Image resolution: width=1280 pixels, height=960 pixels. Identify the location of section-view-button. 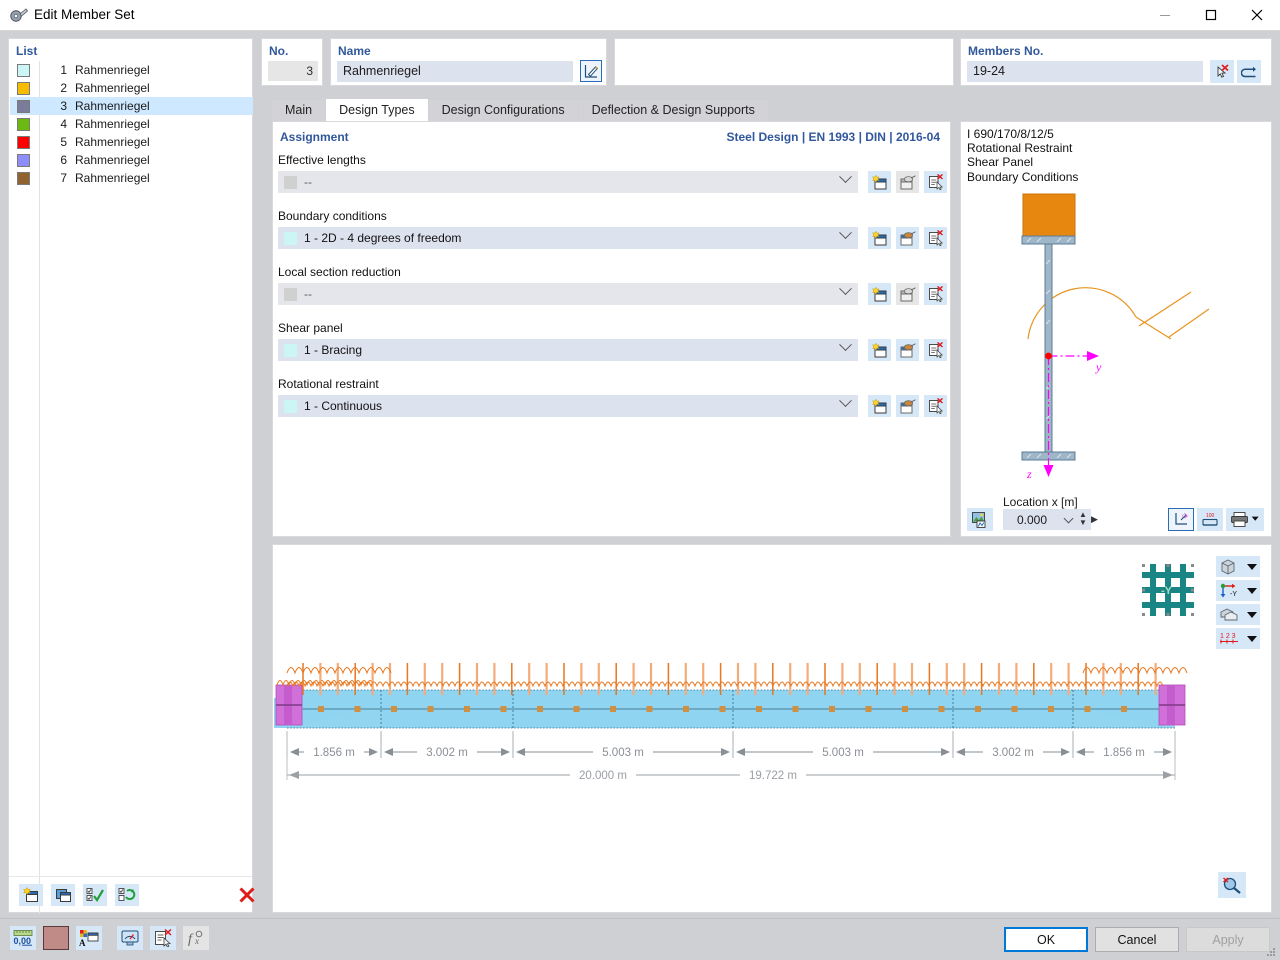
(1238, 614).